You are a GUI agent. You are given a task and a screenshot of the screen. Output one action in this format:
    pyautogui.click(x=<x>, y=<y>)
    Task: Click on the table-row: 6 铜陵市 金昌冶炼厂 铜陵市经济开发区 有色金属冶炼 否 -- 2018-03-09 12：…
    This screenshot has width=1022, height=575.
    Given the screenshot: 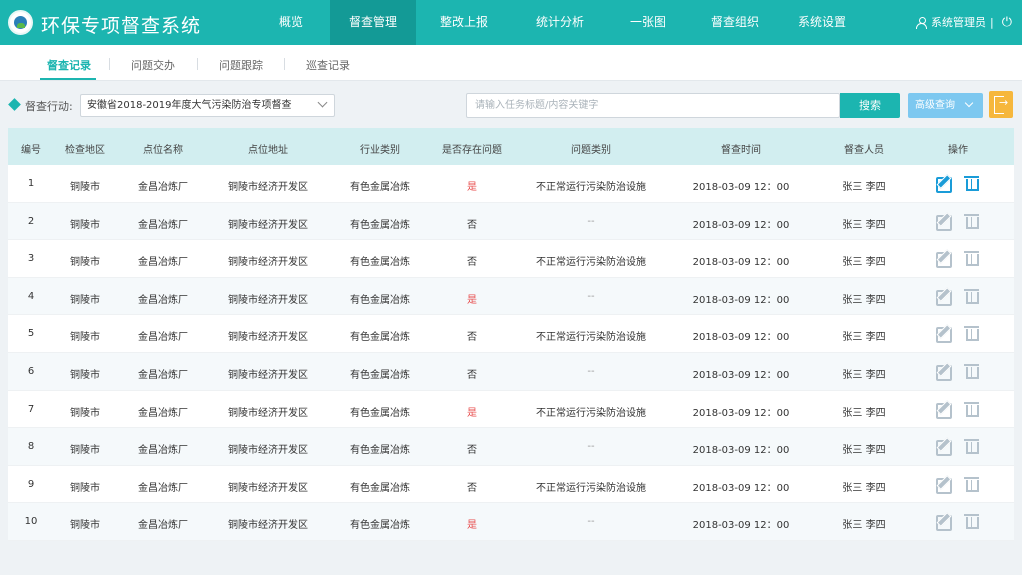 What is the action you would take?
    pyautogui.click(x=511, y=372)
    